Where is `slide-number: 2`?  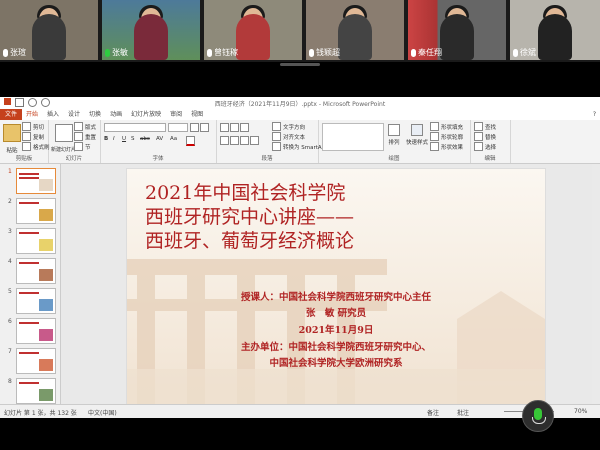 slide-number: 2 is located at coordinates (10, 201).